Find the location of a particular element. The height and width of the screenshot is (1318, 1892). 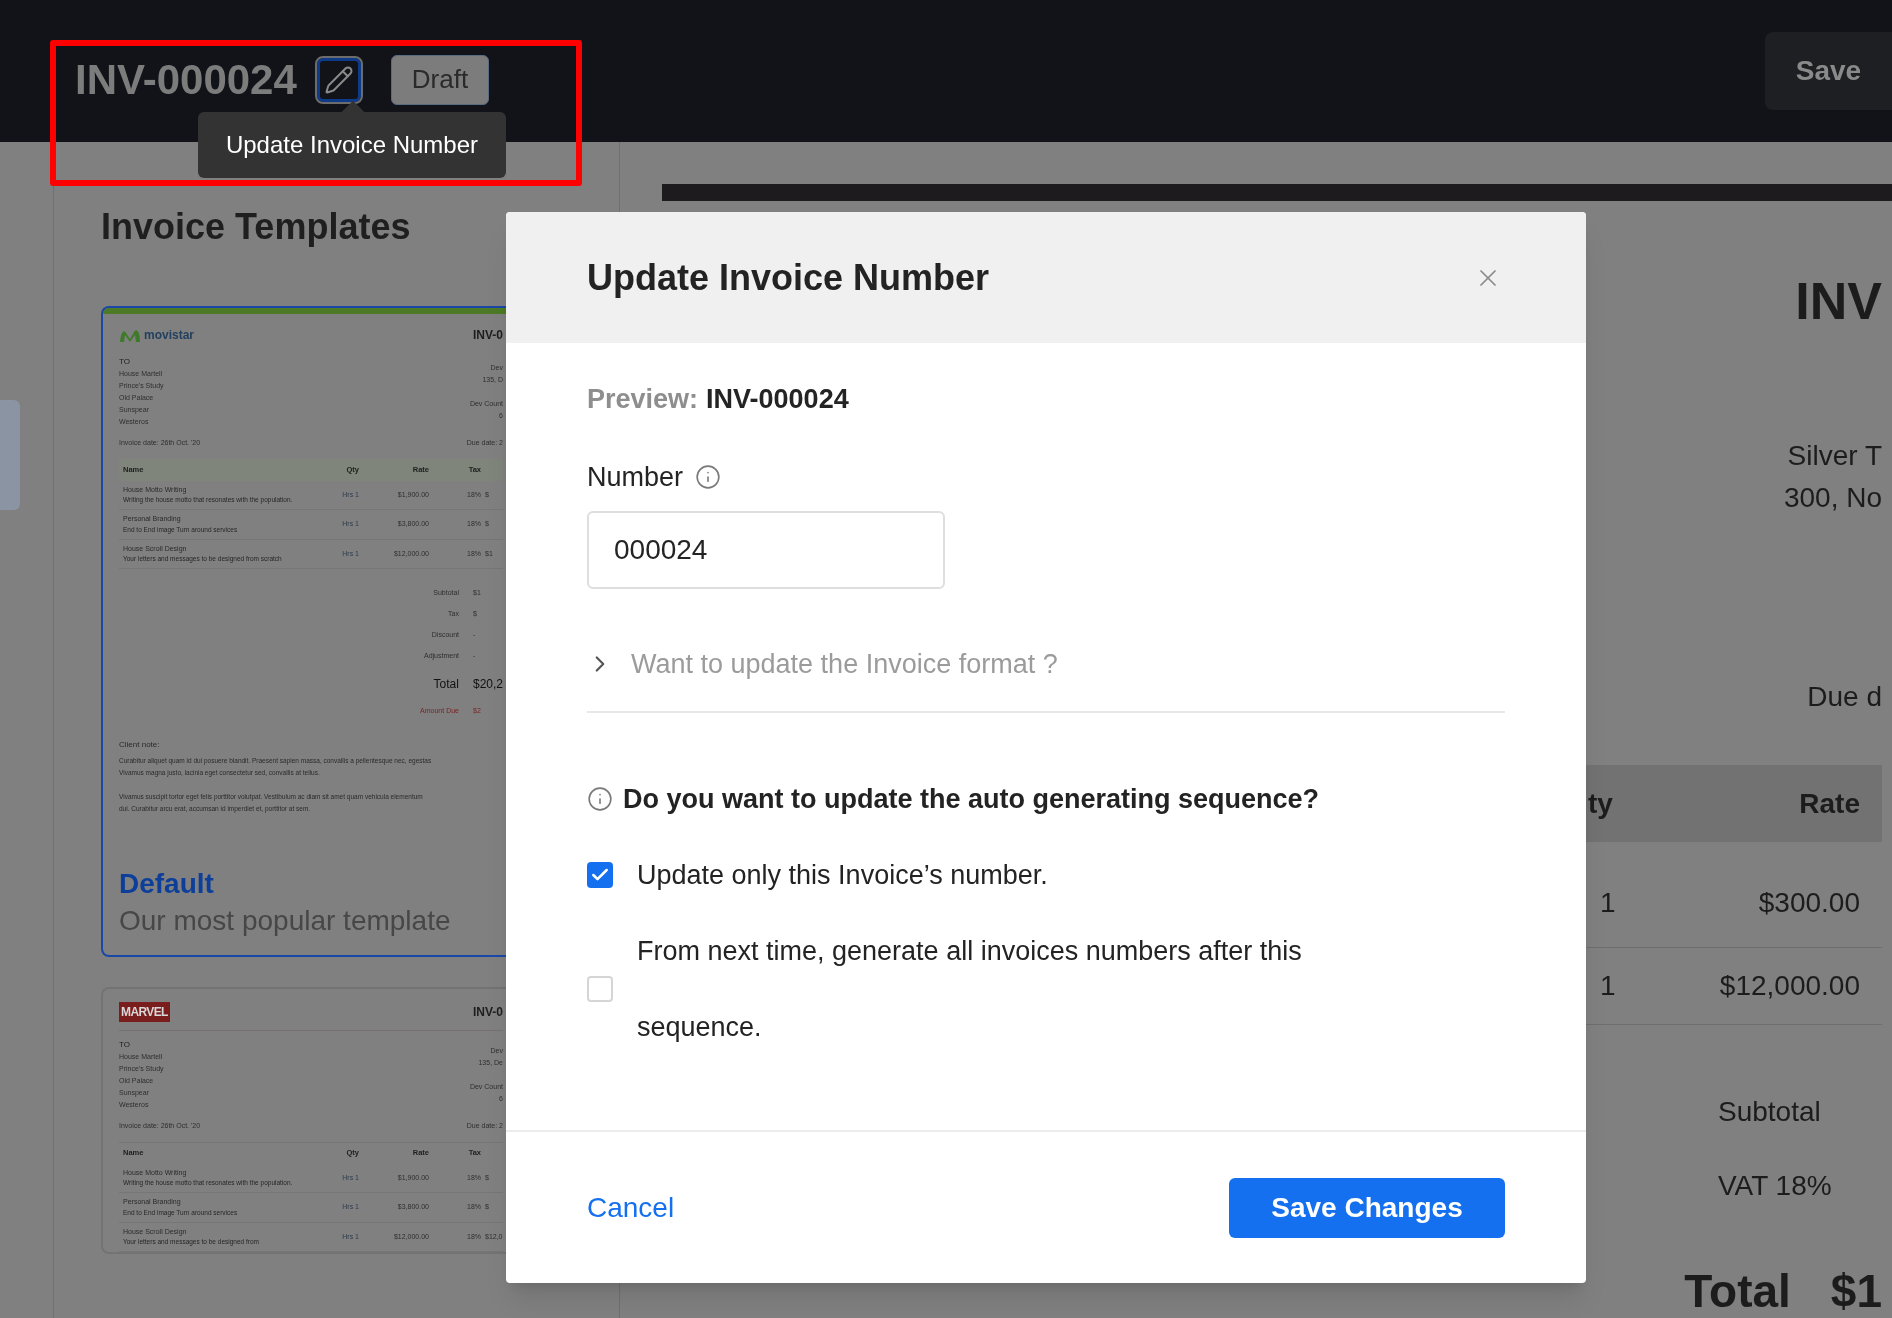

invoice-number: INV-000024 is located at coordinates (186, 80).